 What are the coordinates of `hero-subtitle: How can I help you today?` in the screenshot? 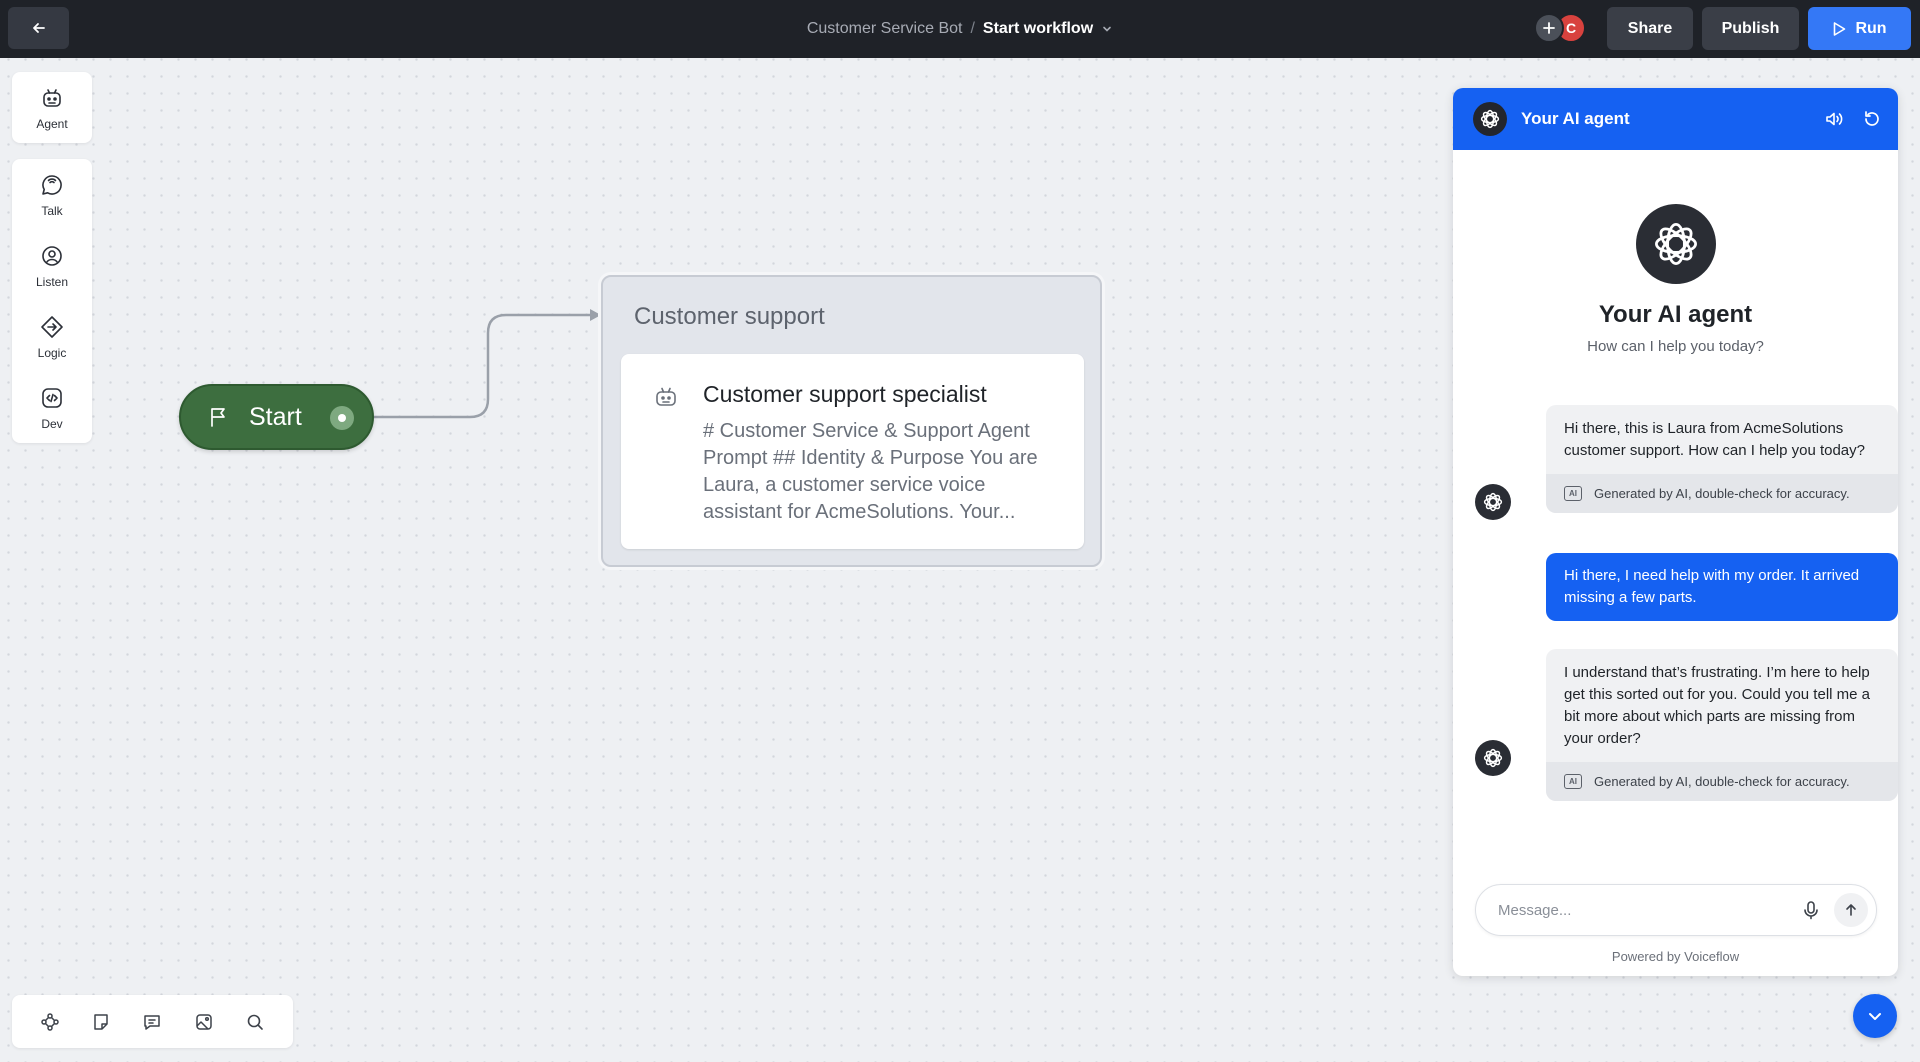 It's located at (1675, 346).